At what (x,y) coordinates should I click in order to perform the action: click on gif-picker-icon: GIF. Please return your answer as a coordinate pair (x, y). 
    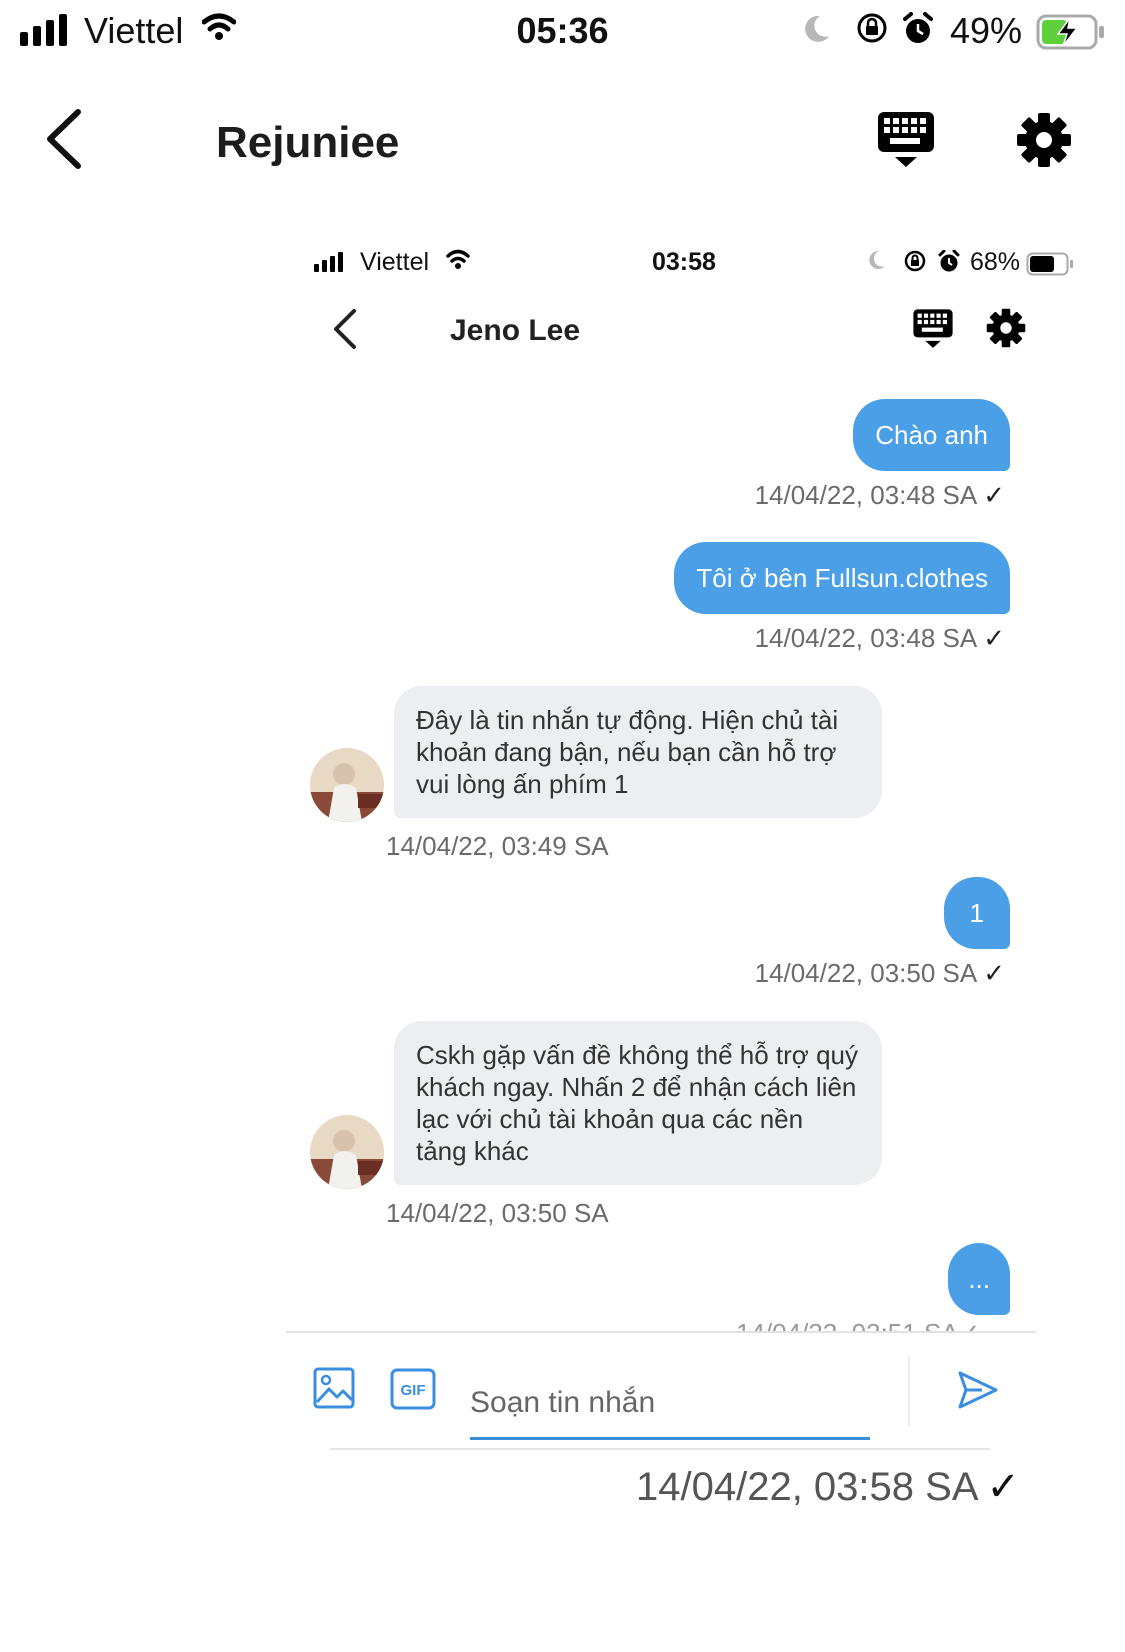
    Looking at the image, I should click on (413, 1391).